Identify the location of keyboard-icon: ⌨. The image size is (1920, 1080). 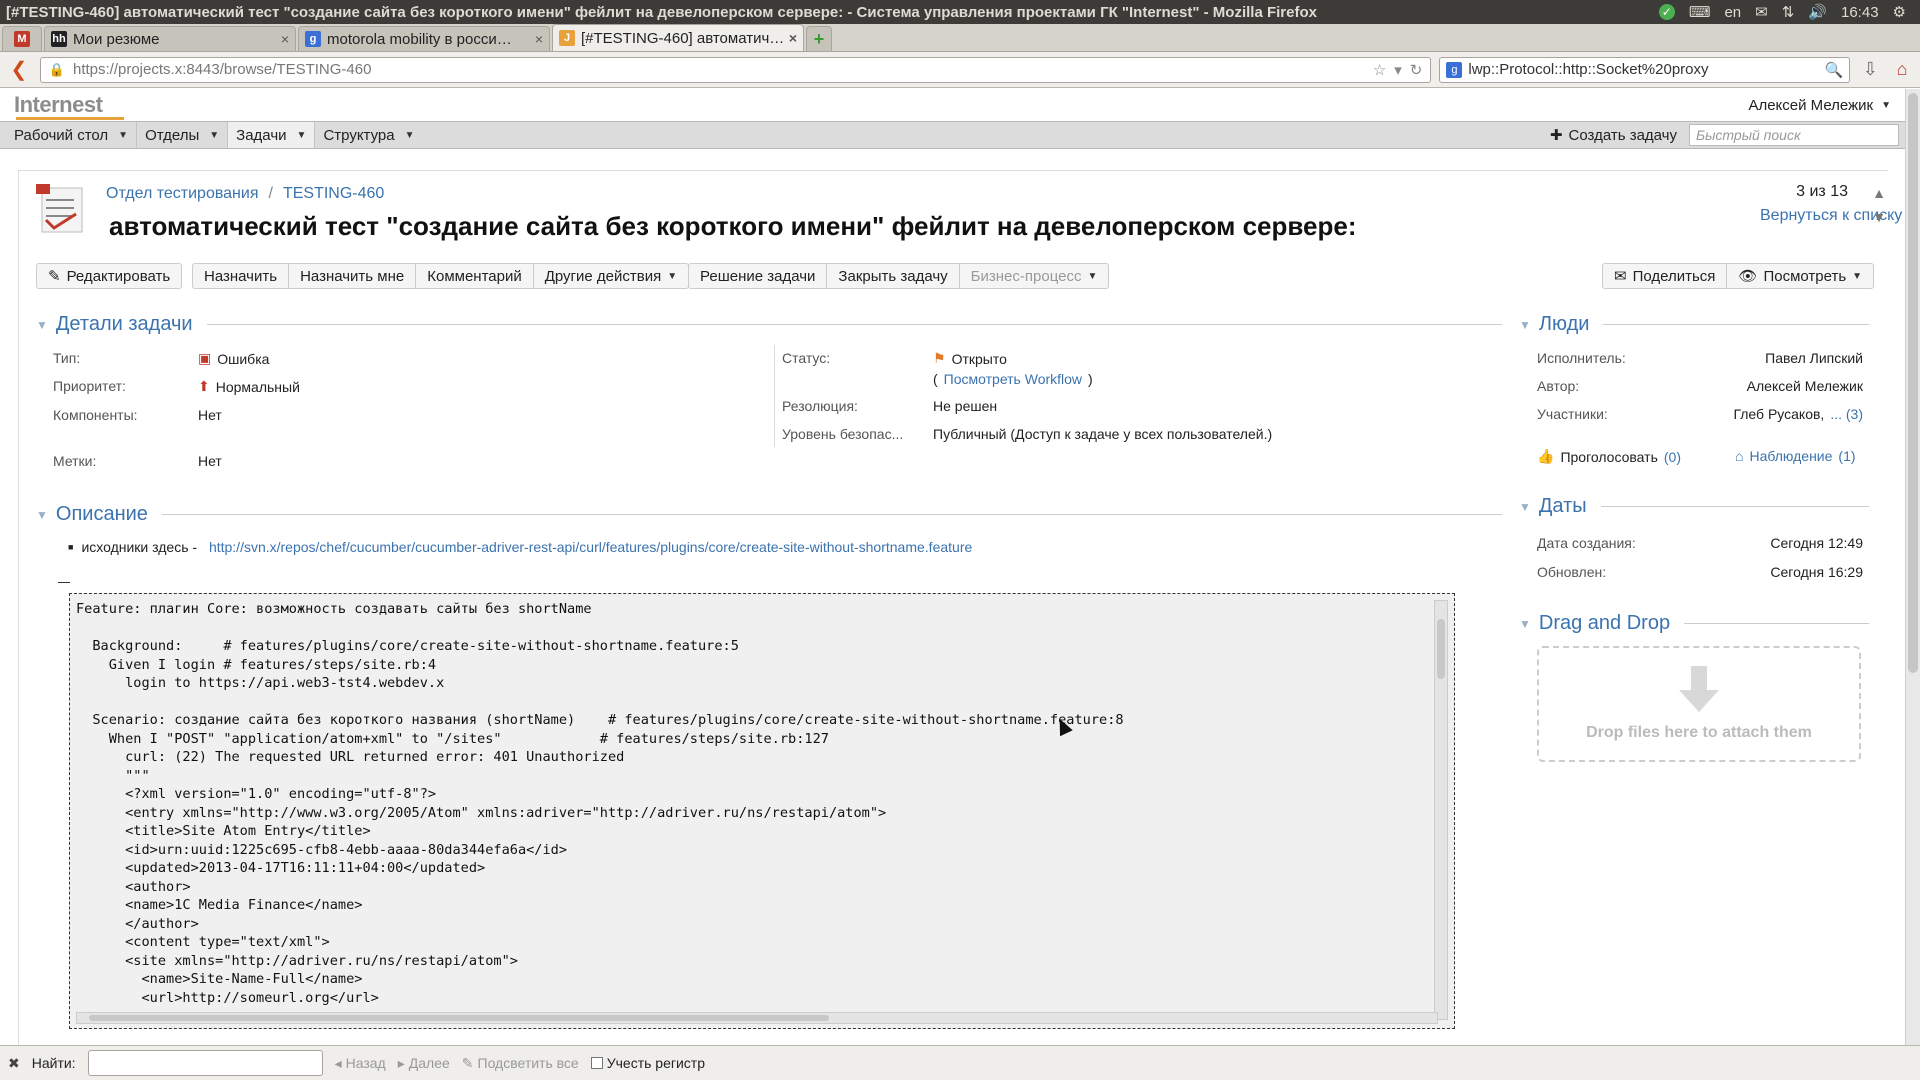
(1700, 12).